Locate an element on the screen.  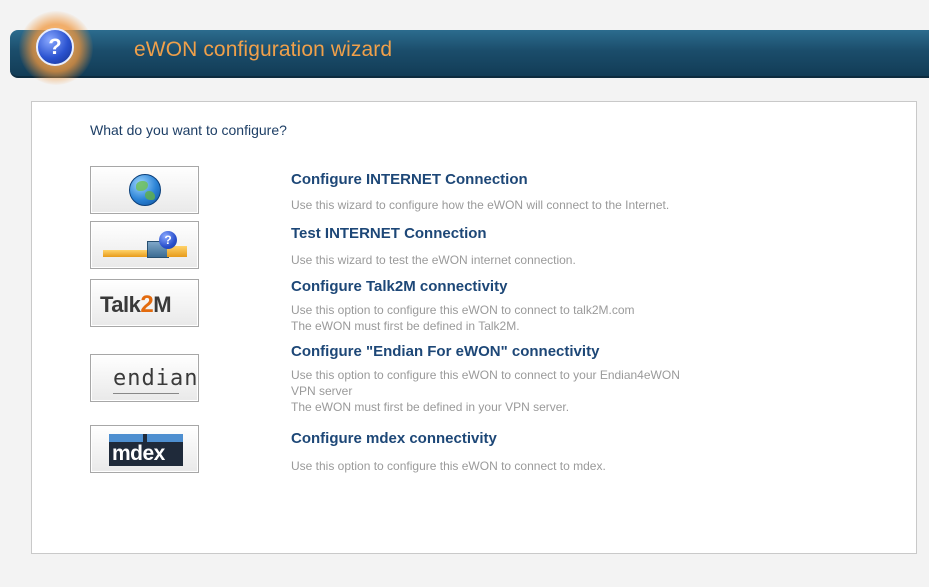
question-icon: ? is located at coordinates (168, 240).